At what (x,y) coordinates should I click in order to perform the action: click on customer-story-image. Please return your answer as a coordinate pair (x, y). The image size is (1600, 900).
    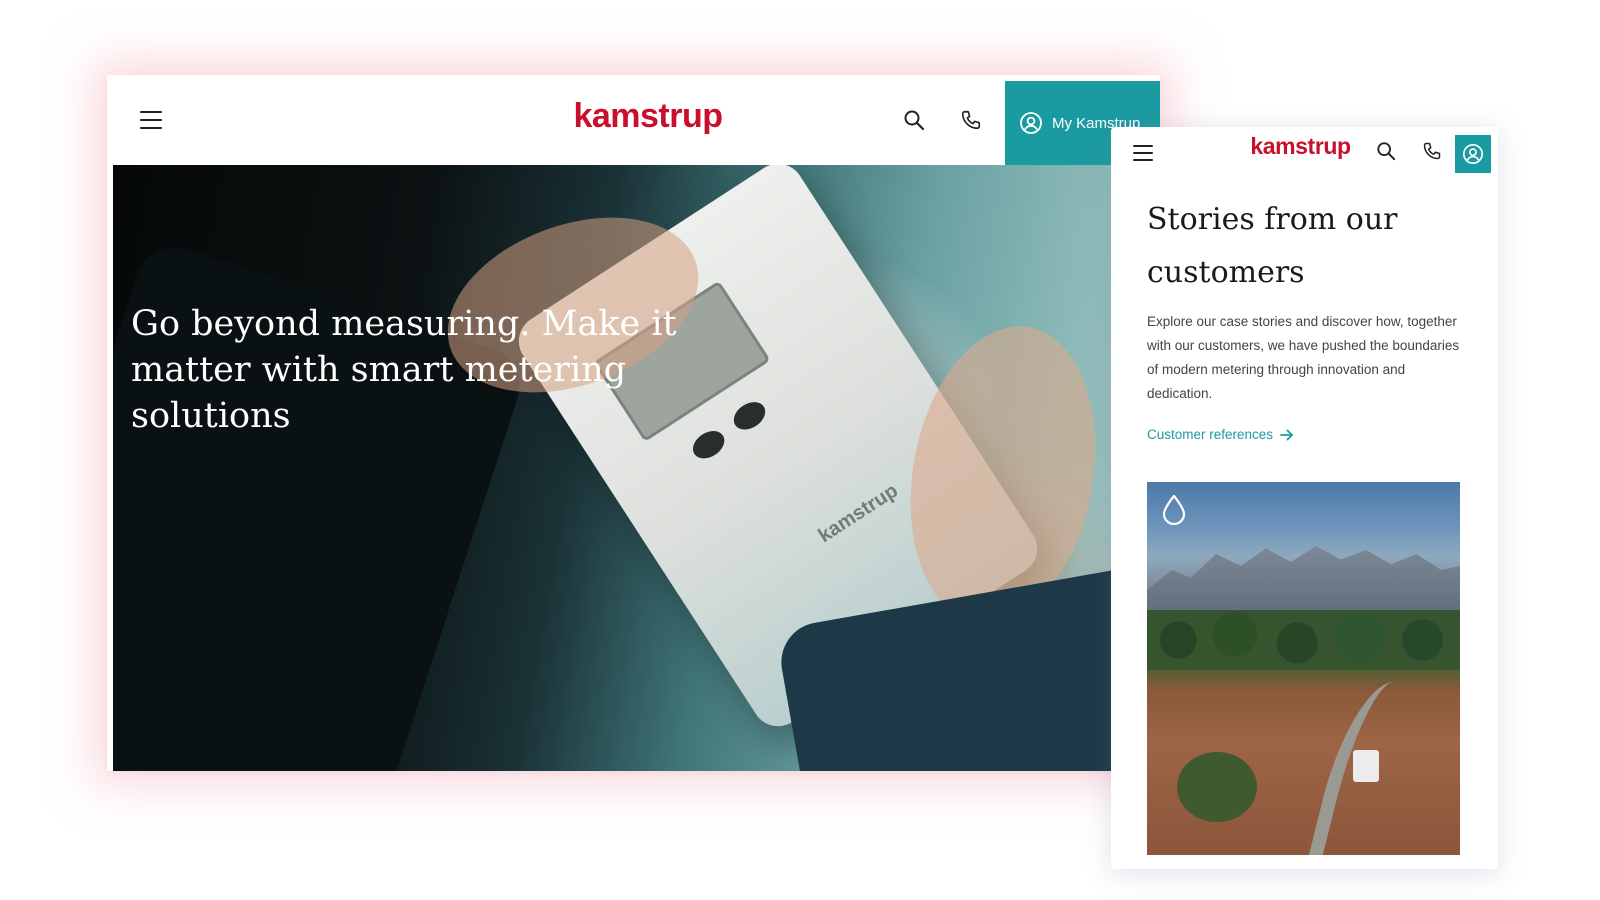
    Looking at the image, I should click on (1303, 668).